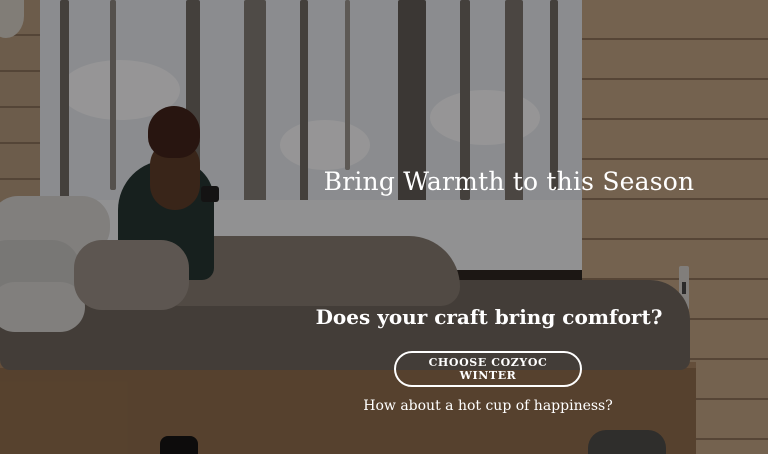 The width and height of the screenshot is (768, 454). Describe the element at coordinates (489, 317) in the screenshot. I see `hero-question: Does your craft bring comfort?` at that location.